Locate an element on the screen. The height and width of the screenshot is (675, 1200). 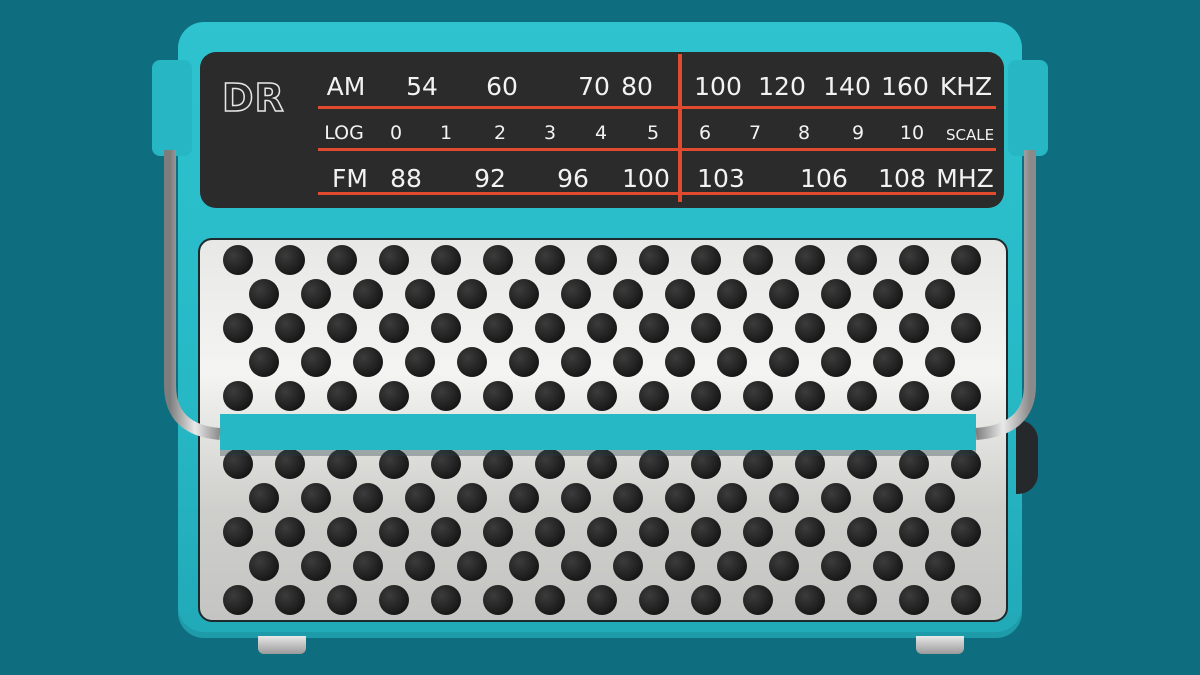
log-tick: 8 is located at coordinates (804, 133).